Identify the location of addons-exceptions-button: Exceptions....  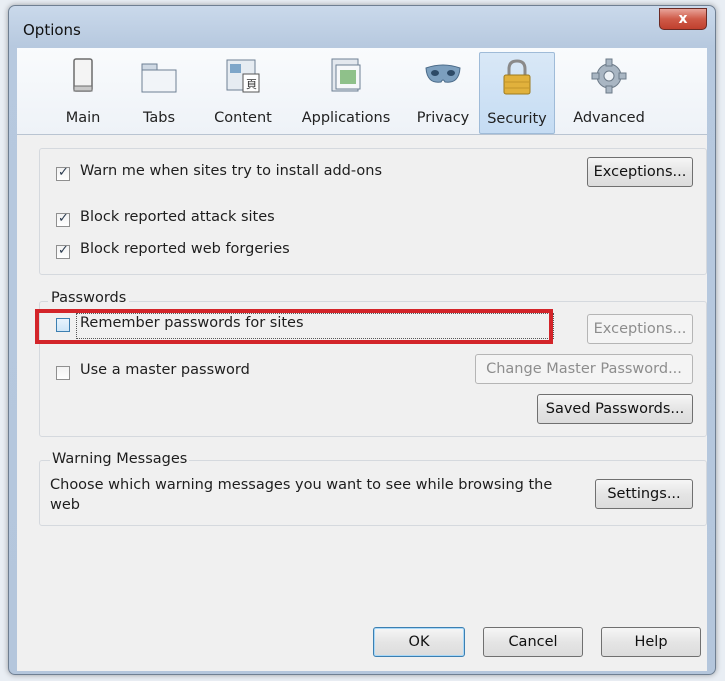
(640, 172).